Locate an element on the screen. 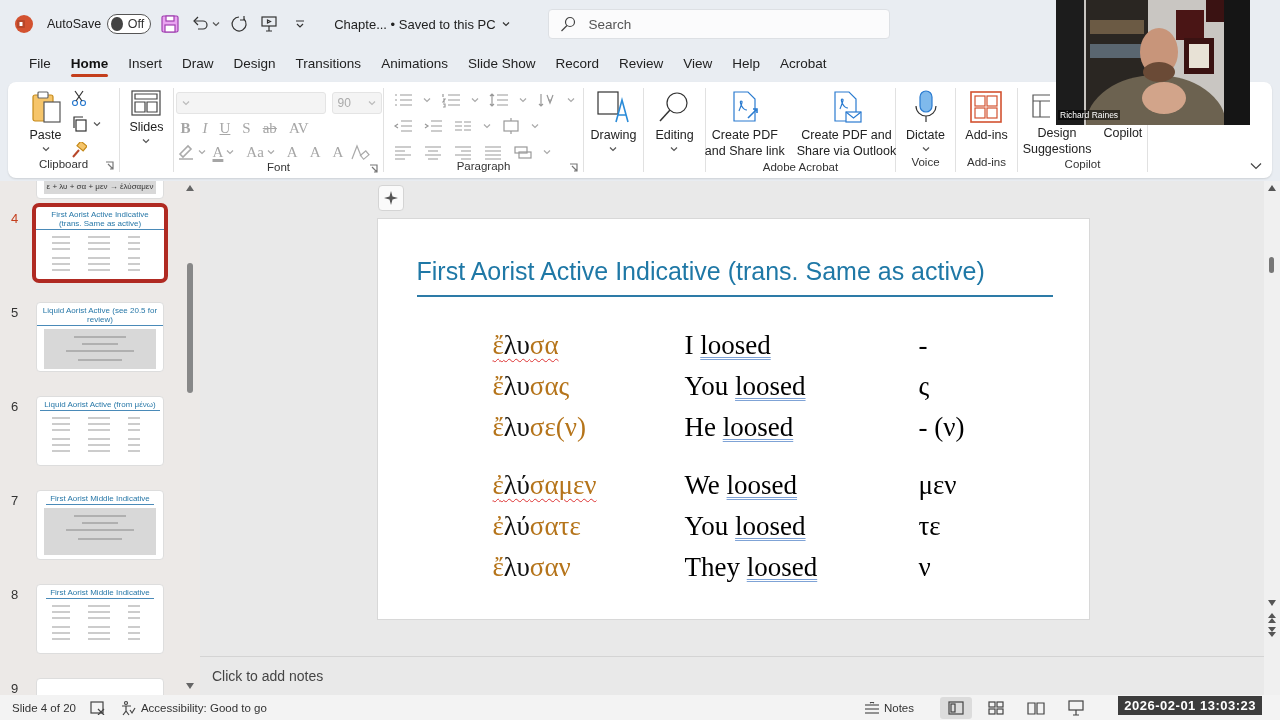 The width and height of the screenshot is (1280, 720). justify-icon is located at coordinates (492, 152).